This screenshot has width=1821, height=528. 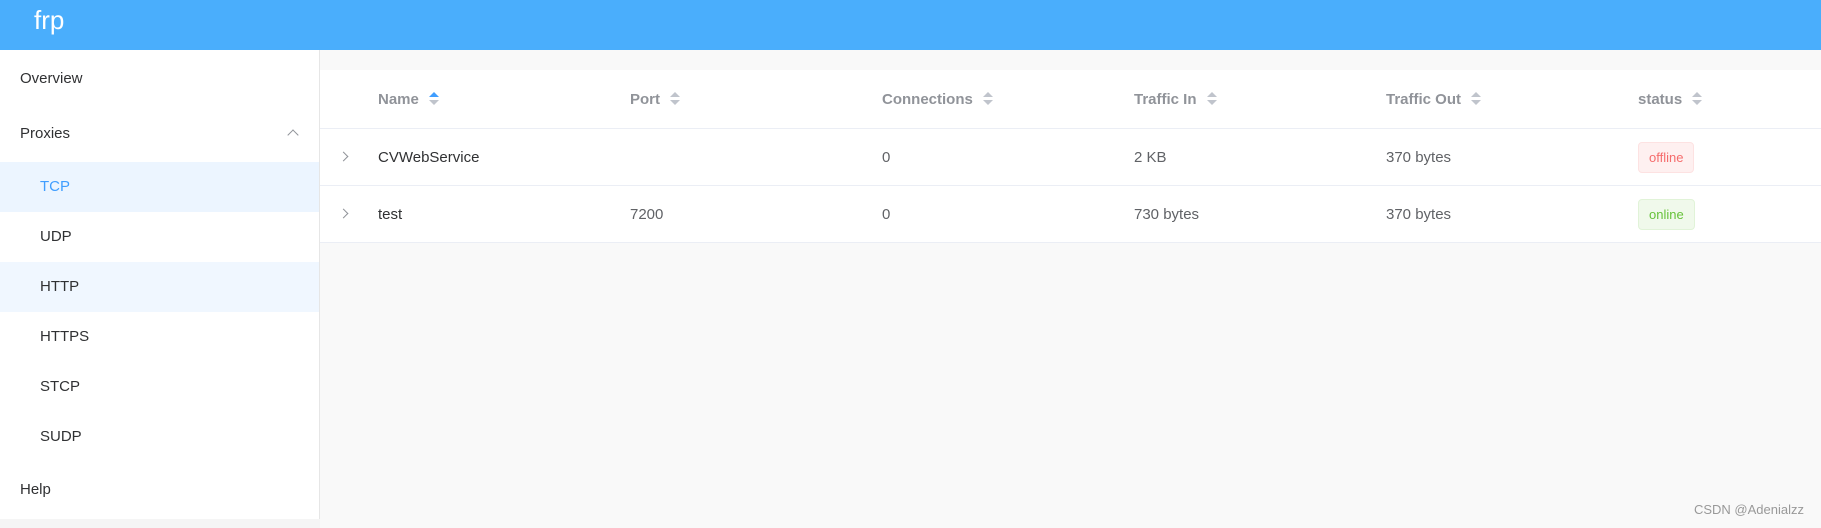 What do you see at coordinates (398, 99) in the screenshot?
I see `column-header-label: Name` at bounding box center [398, 99].